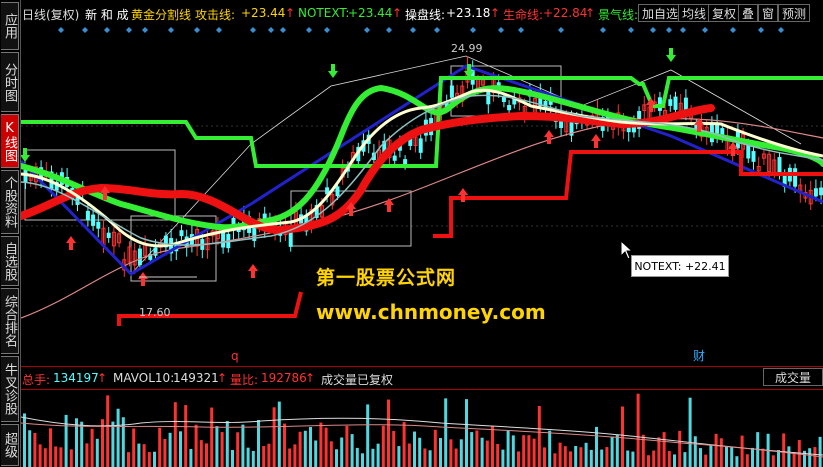  Describe the element at coordinates (50, 14) in the screenshot. I see `period-label: 日线(复权)` at that location.